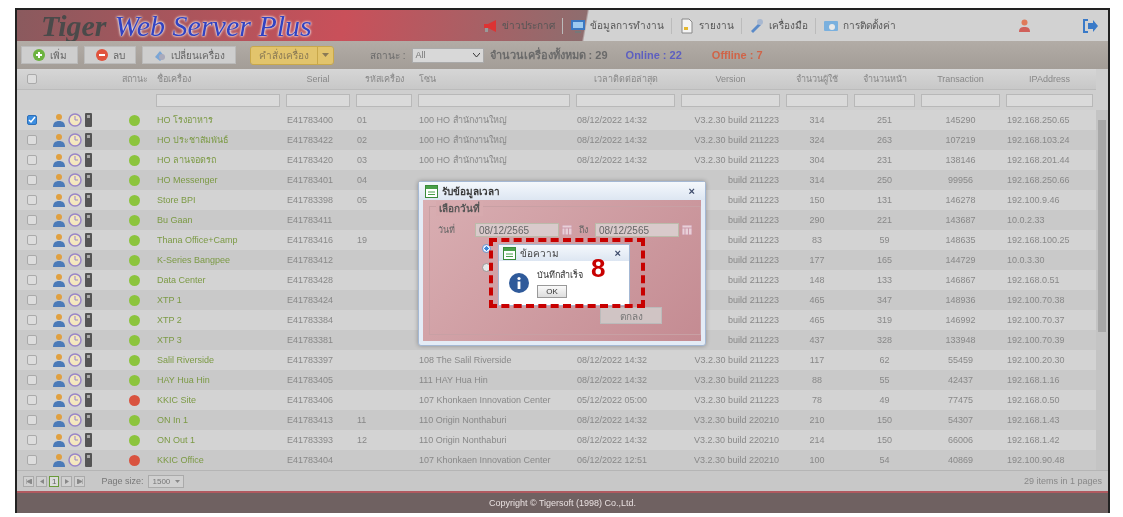 Image resolution: width=1123 pixels, height=517 pixels. Describe the element at coordinates (1090, 25) in the screenshot. I see `logout-icon` at that location.